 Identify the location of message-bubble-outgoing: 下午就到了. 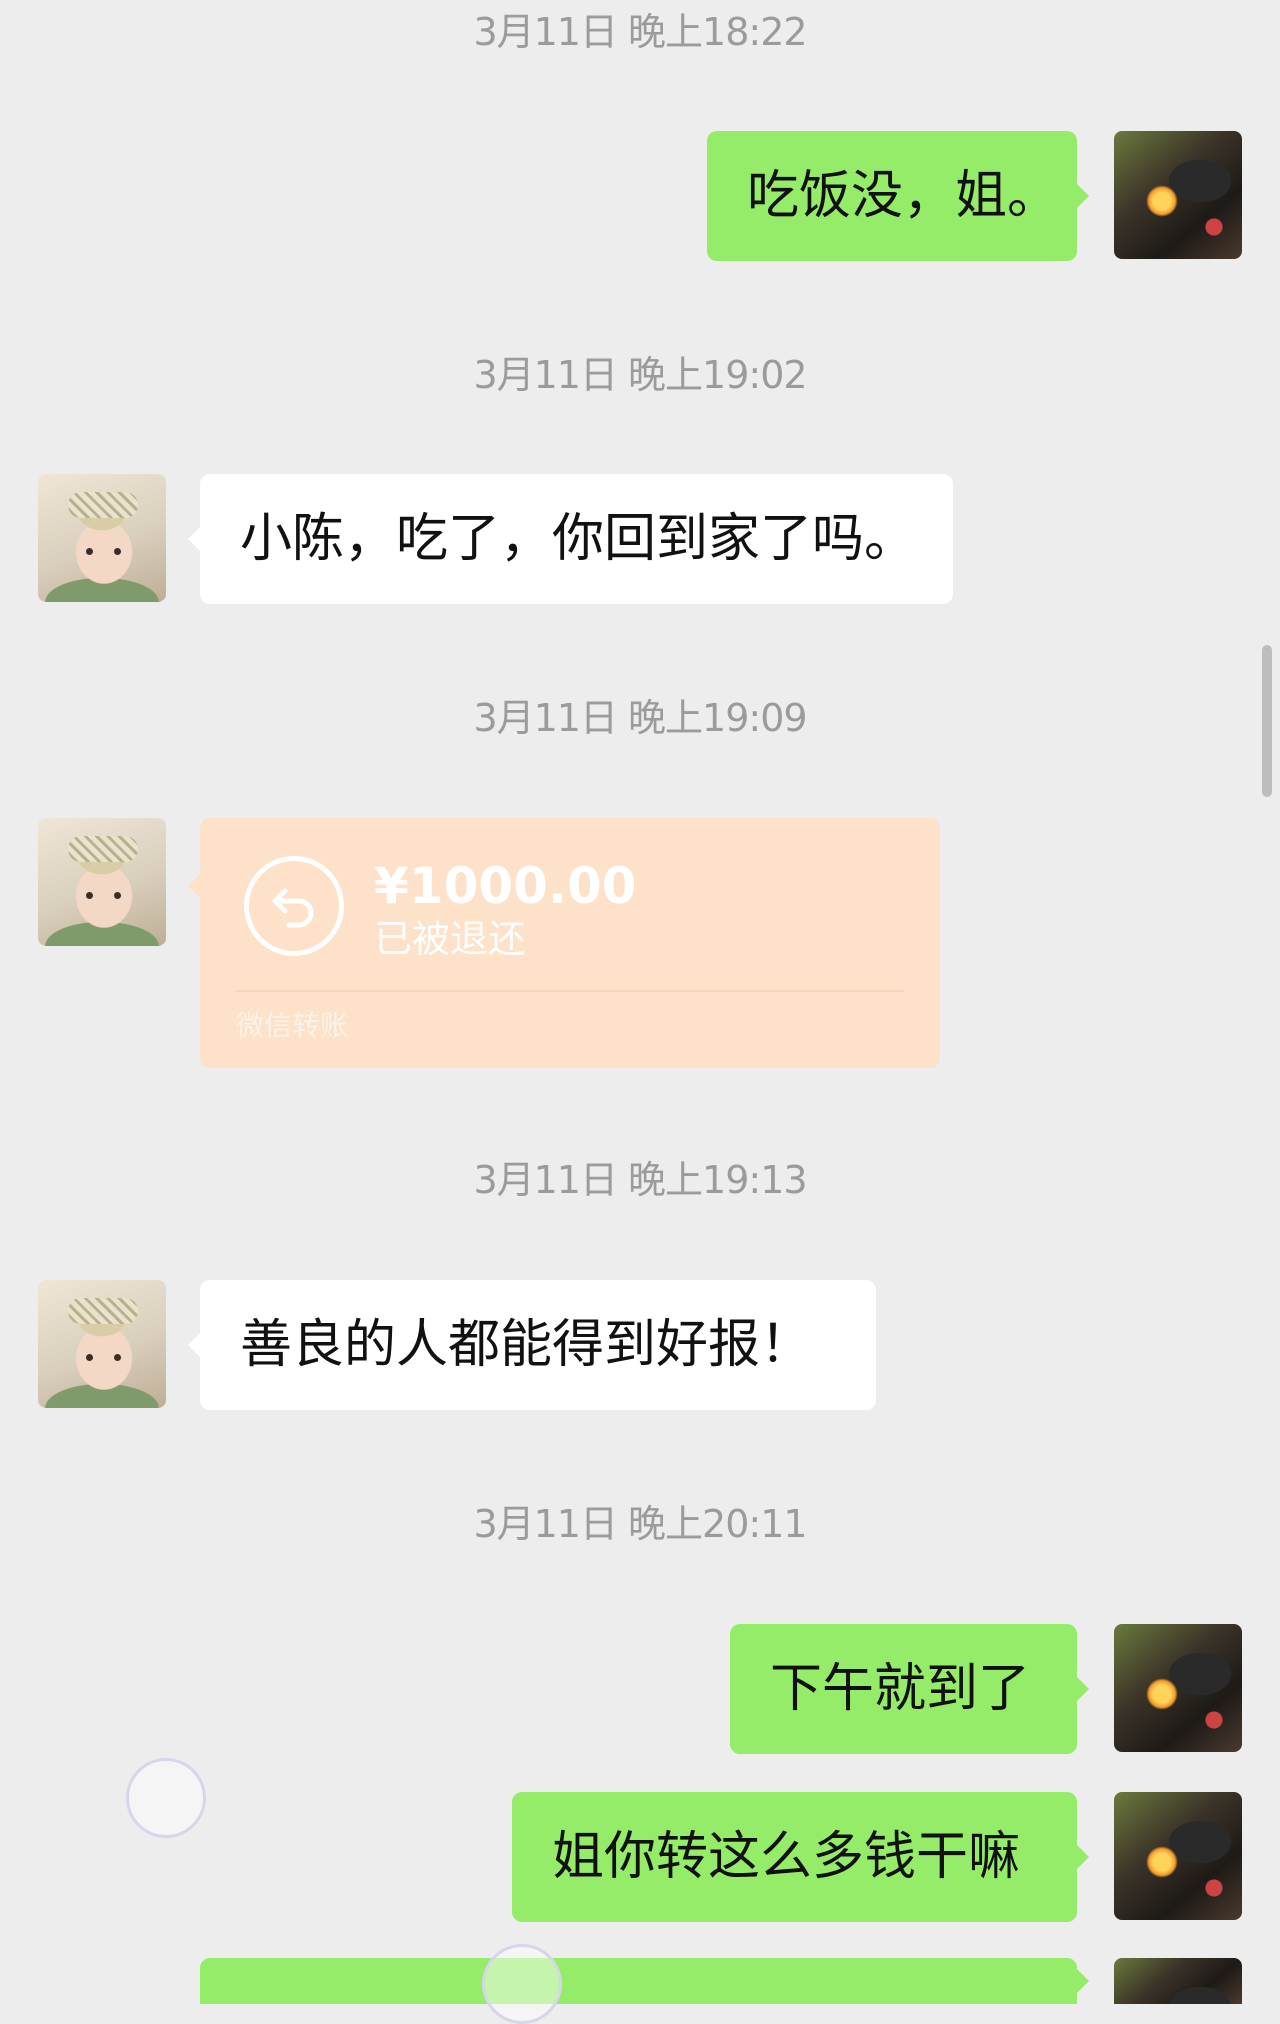
(909, 1689).